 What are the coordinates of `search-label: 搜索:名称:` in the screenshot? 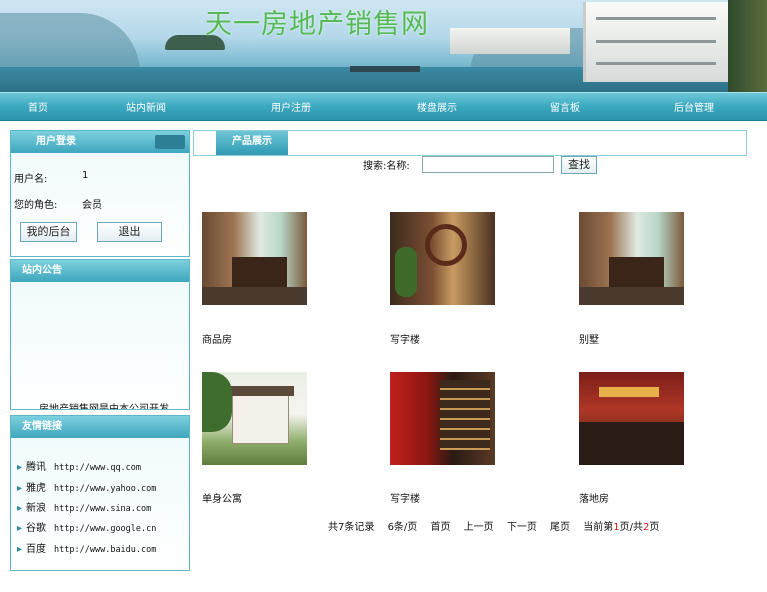 It's located at (386, 166).